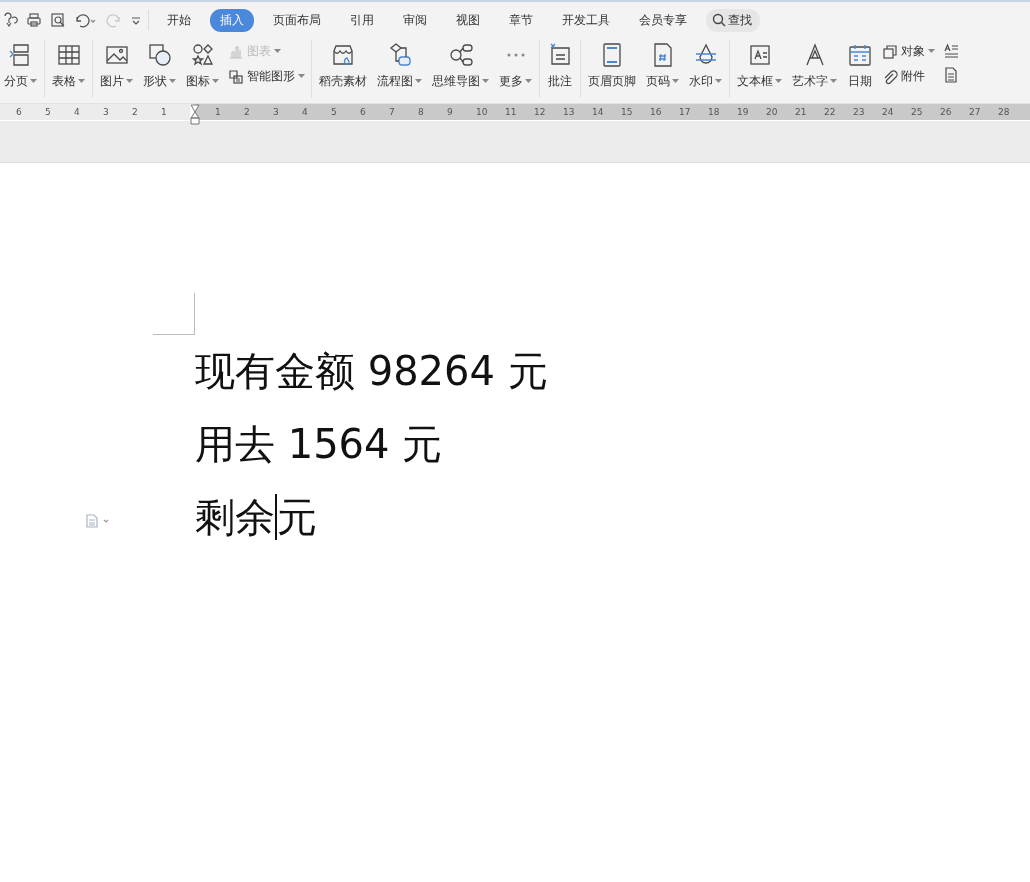 The width and height of the screenshot is (1030, 882). I want to click on ribbon-tab: 会员专享, so click(663, 20).